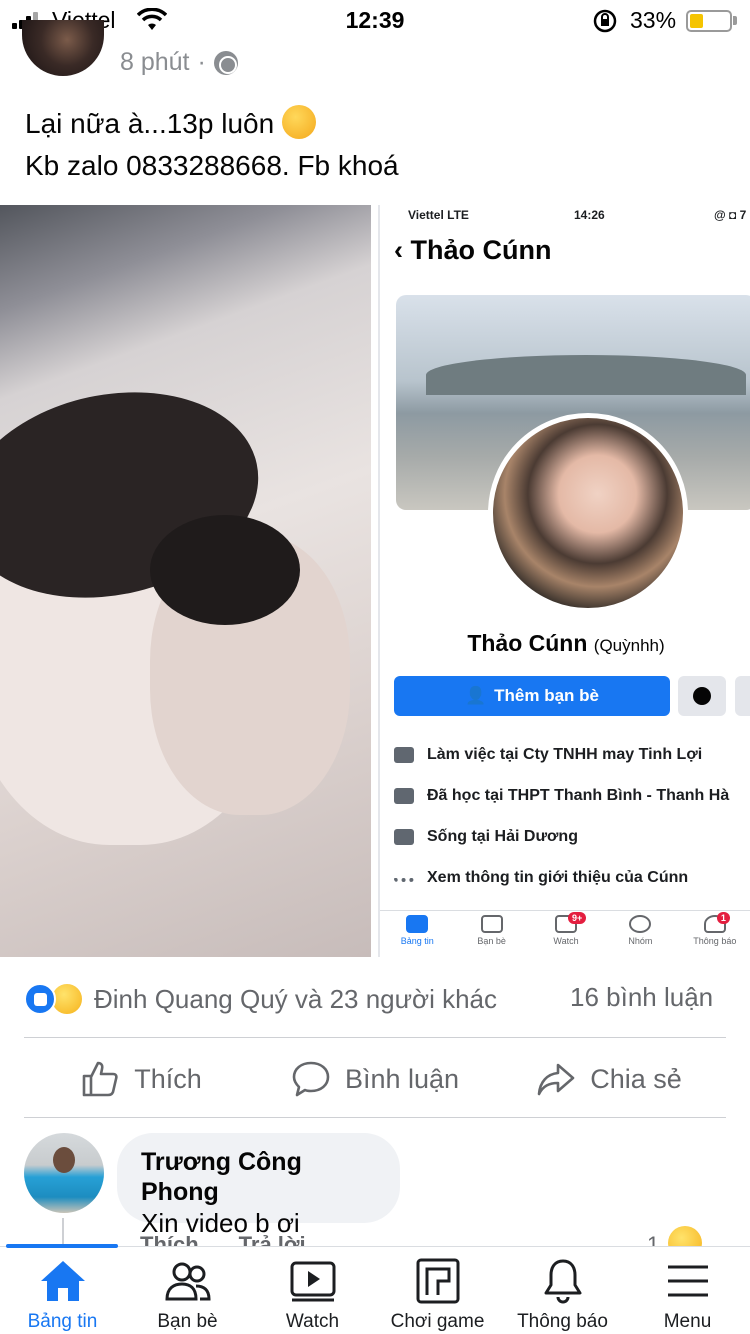 The image size is (750, 1334). I want to click on post-meta: 8 phút ·, so click(179, 62).